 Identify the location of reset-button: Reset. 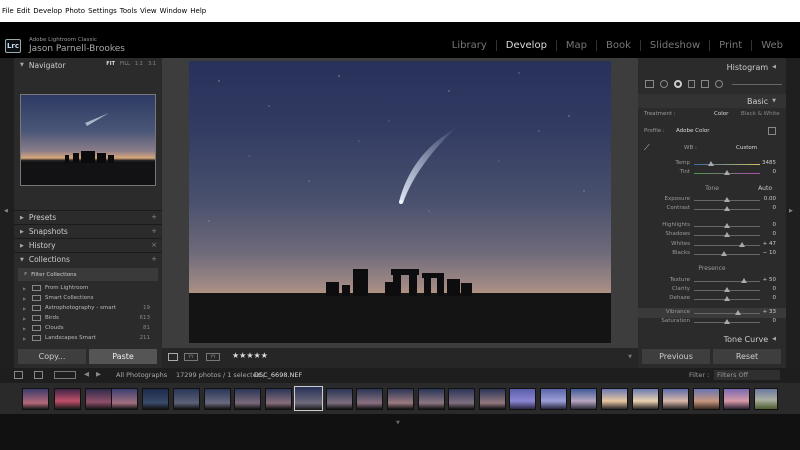
(747, 356).